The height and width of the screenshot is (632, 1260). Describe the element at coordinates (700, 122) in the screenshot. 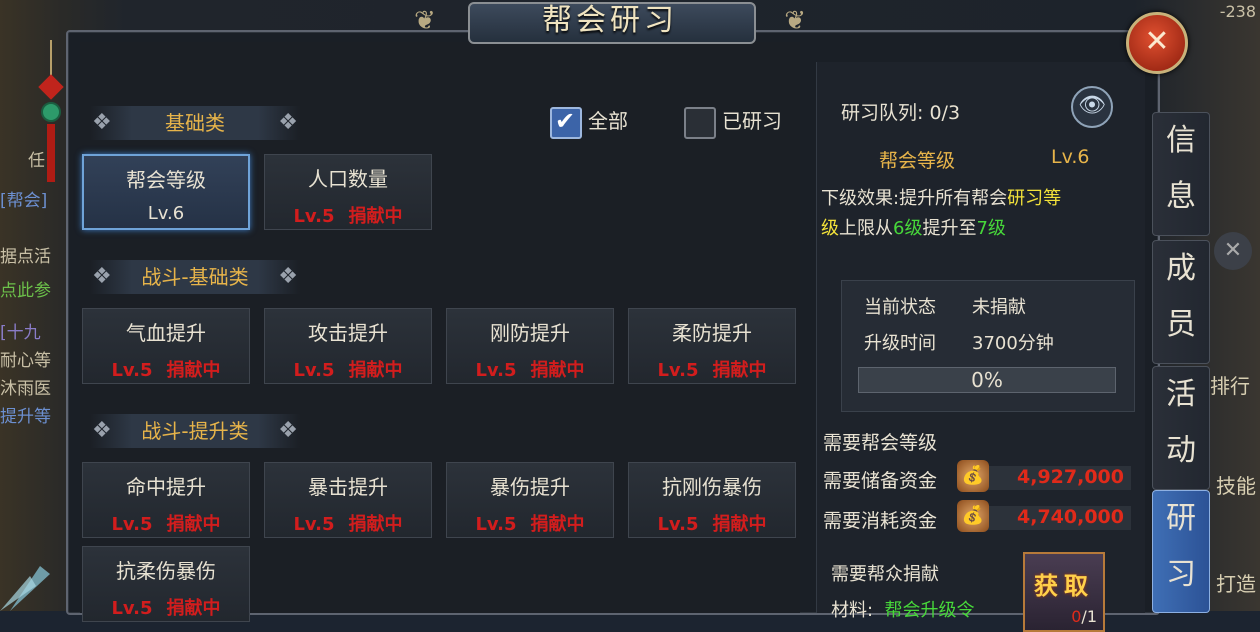

I see `checkbox-unchecked-icon` at that location.